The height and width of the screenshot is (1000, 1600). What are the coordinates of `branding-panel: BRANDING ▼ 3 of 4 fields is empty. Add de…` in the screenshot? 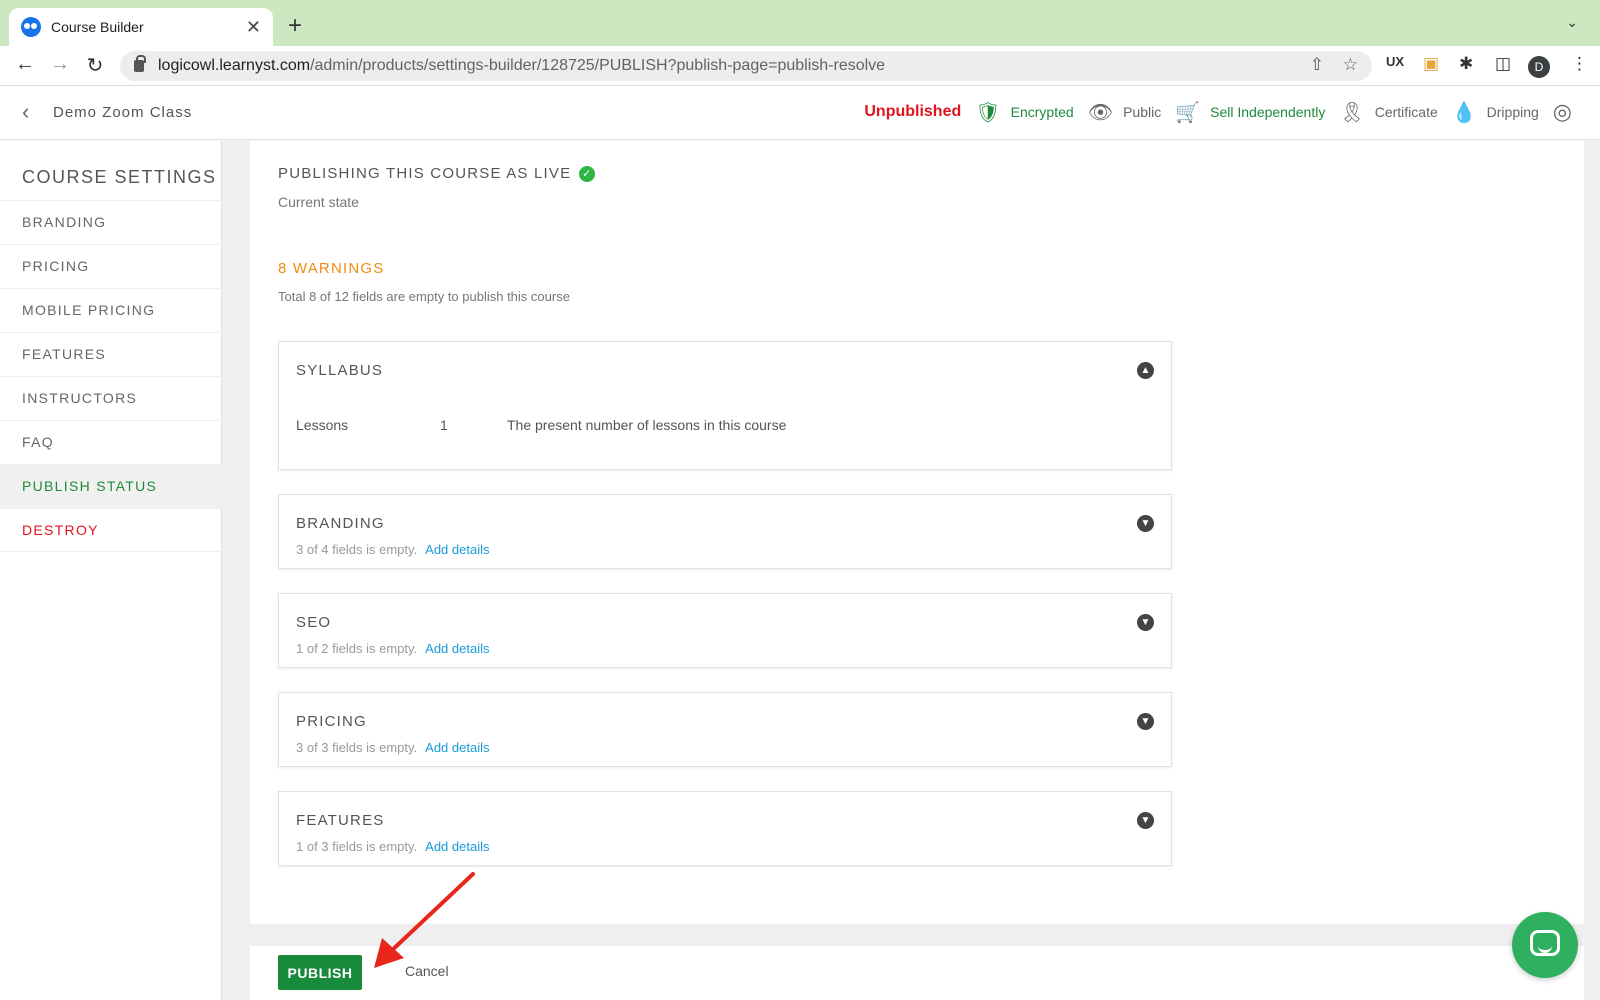 It's located at (725, 531).